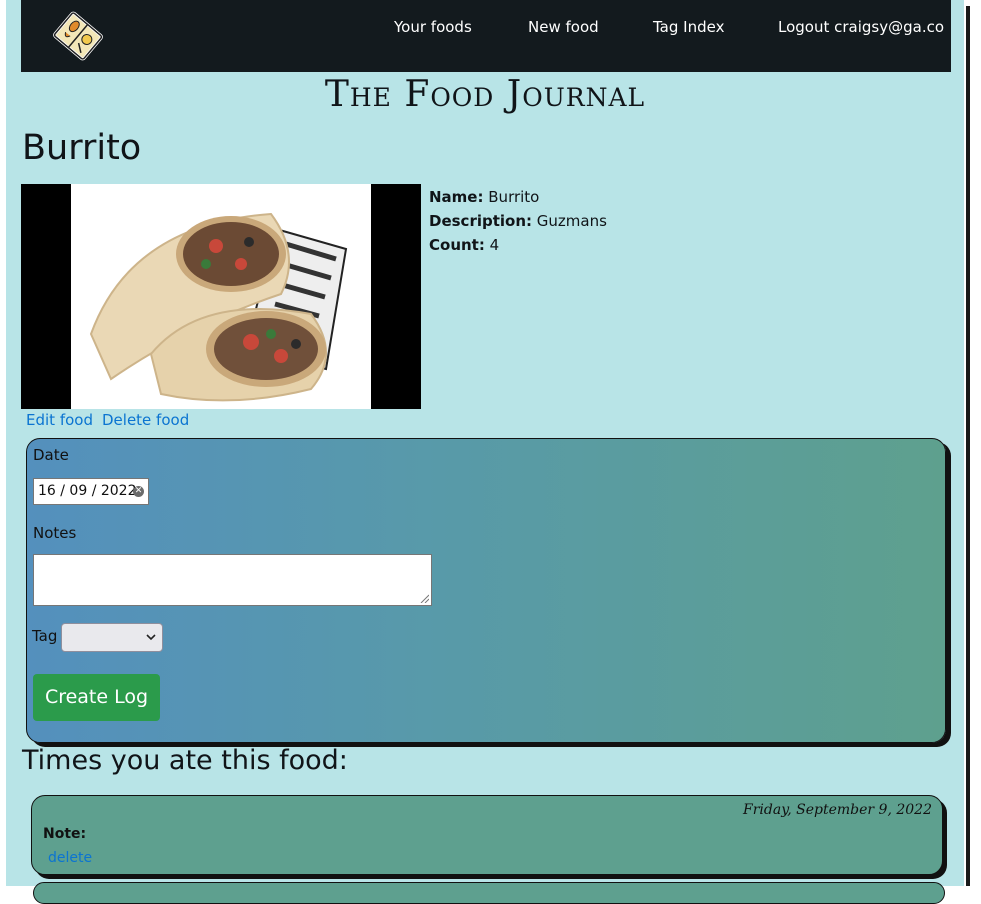 The width and height of the screenshot is (981, 904). What do you see at coordinates (968, 446) in the screenshot?
I see `scrollbar-edge` at bounding box center [968, 446].